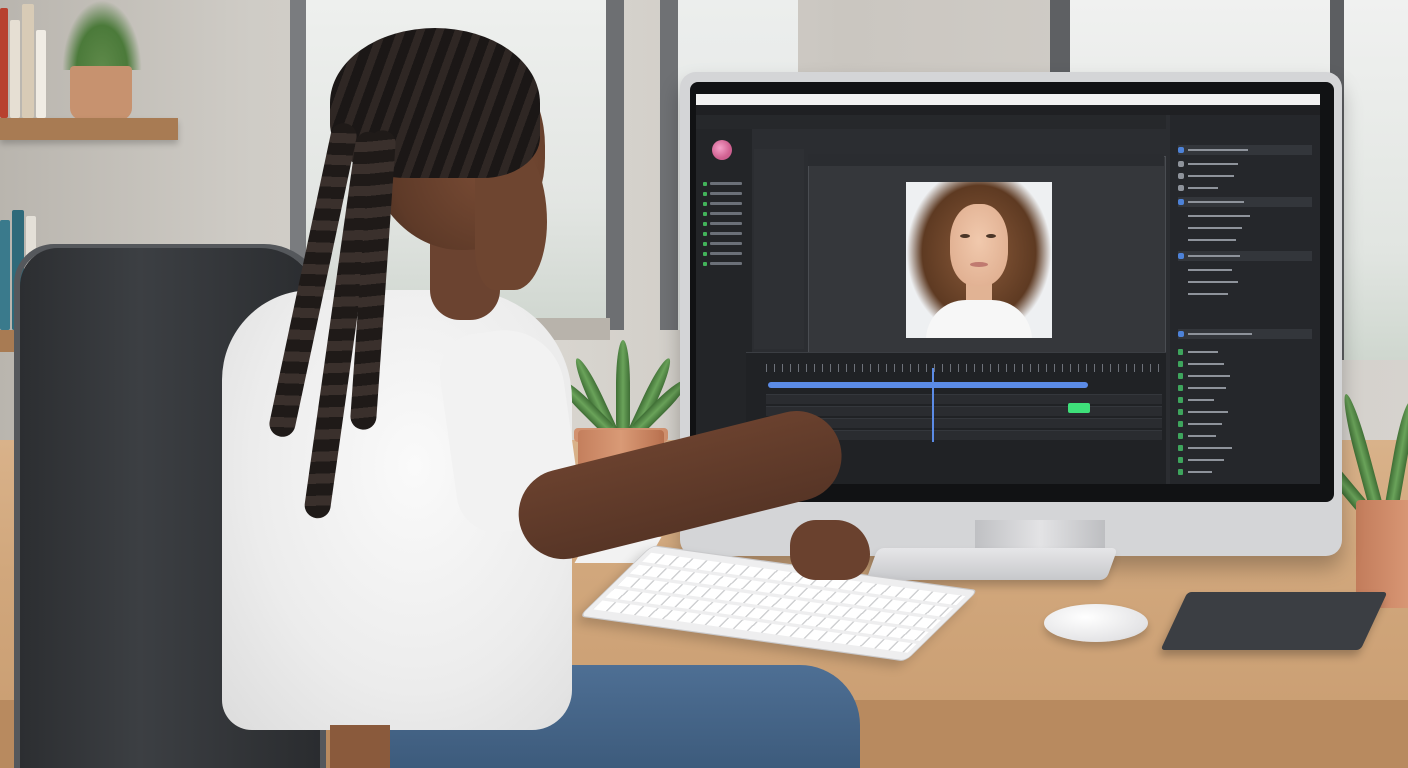 This screenshot has width=1408, height=768. Describe the element at coordinates (1274, 621) in the screenshot. I see `notebook` at that location.